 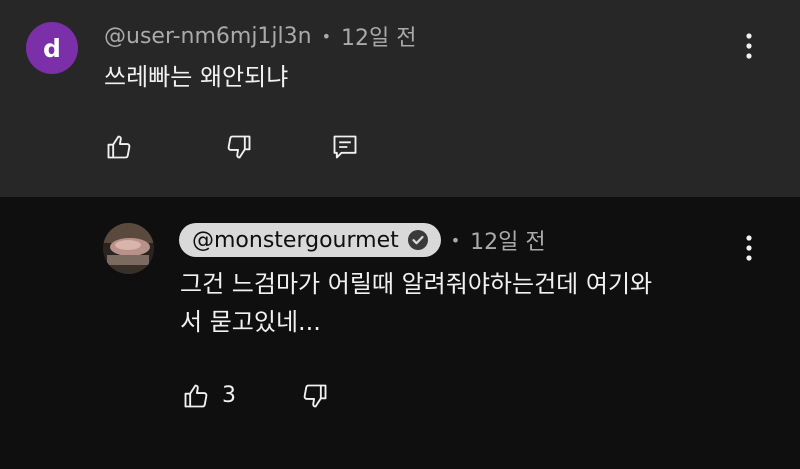 I want to click on profile-photo-image, so click(x=128, y=248).